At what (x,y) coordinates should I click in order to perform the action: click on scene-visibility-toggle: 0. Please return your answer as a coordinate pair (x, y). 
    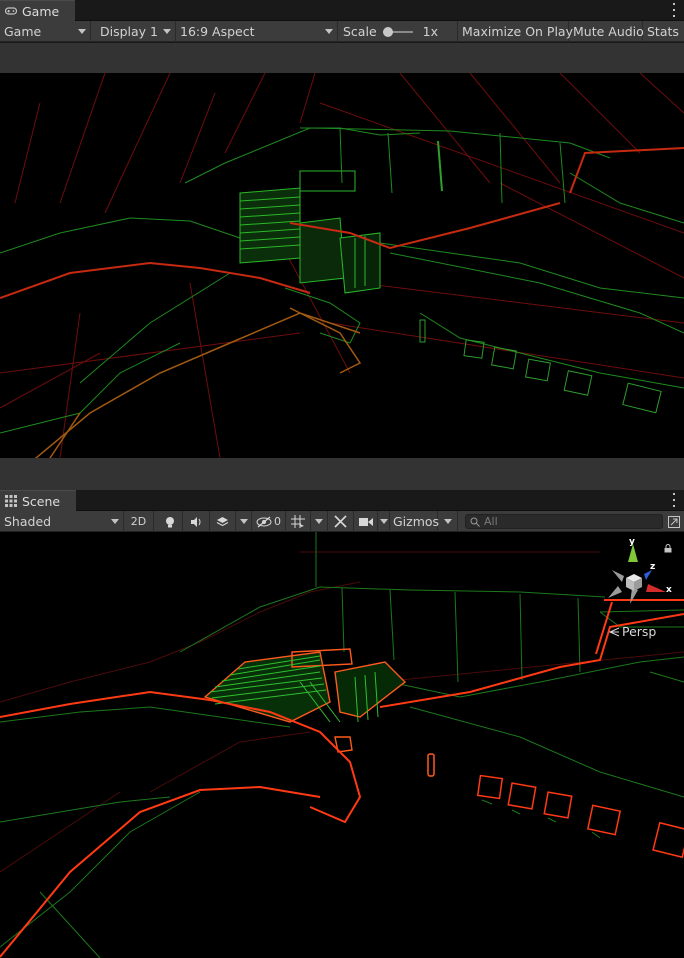
    Looking at the image, I should click on (269, 521).